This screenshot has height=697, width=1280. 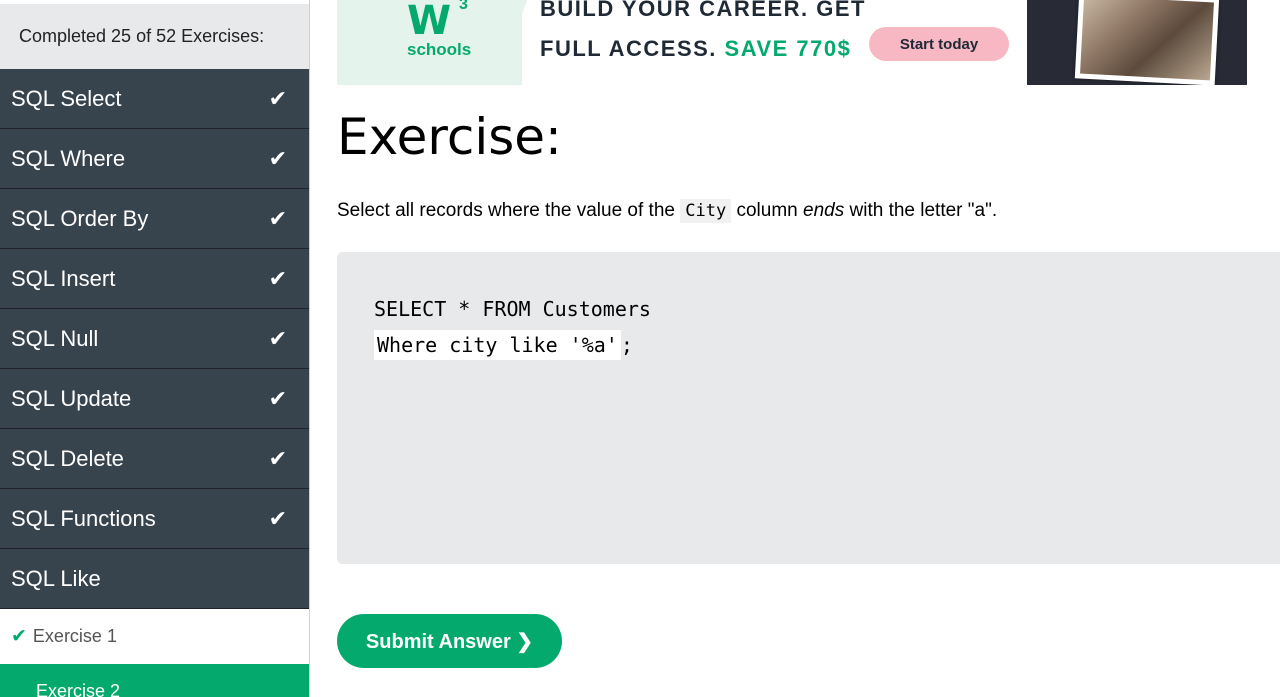 What do you see at coordinates (67, 458) in the screenshot?
I see `topic-label: SQL Delete` at bounding box center [67, 458].